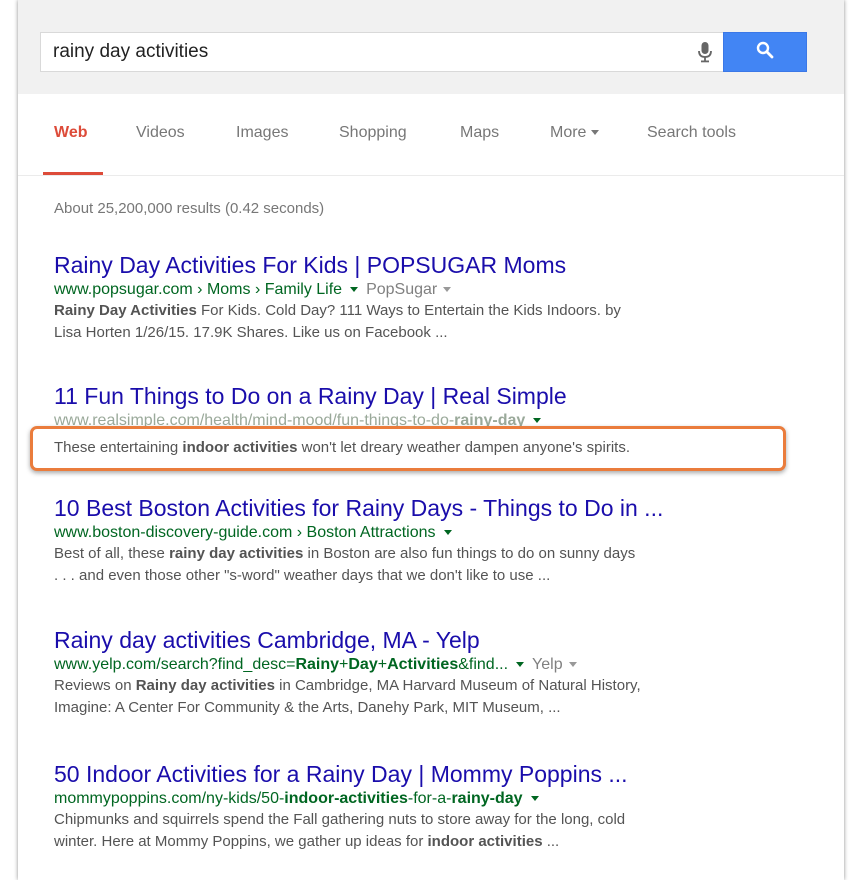 The image size is (850, 880). I want to click on tab-more: More, so click(575, 133).